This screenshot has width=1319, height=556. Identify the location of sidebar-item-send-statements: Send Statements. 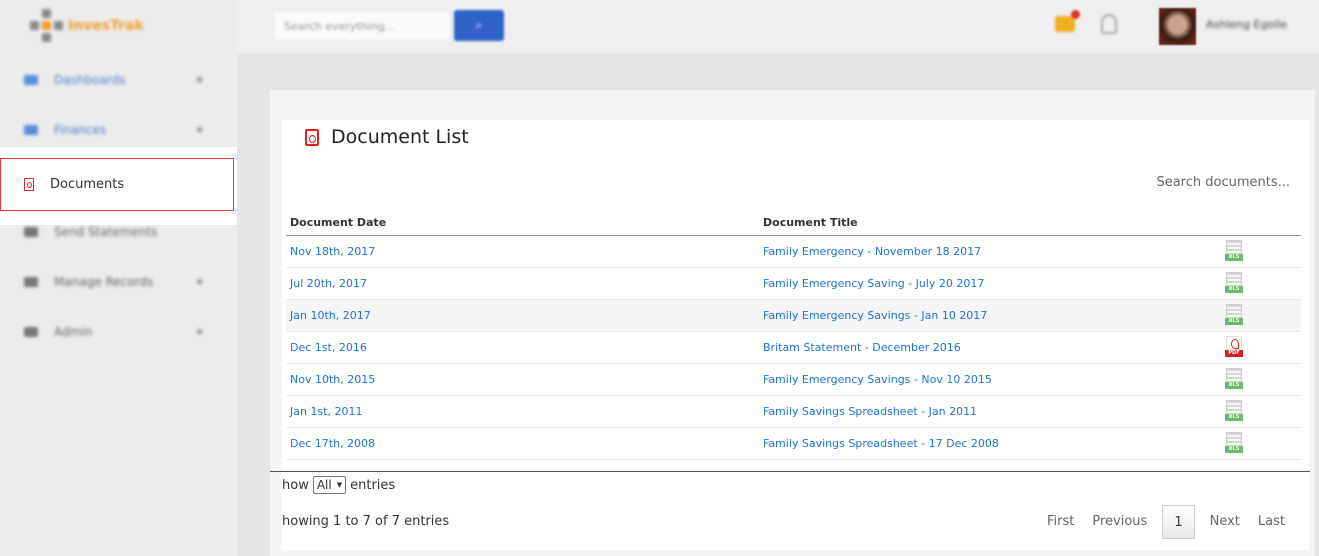
(118, 232).